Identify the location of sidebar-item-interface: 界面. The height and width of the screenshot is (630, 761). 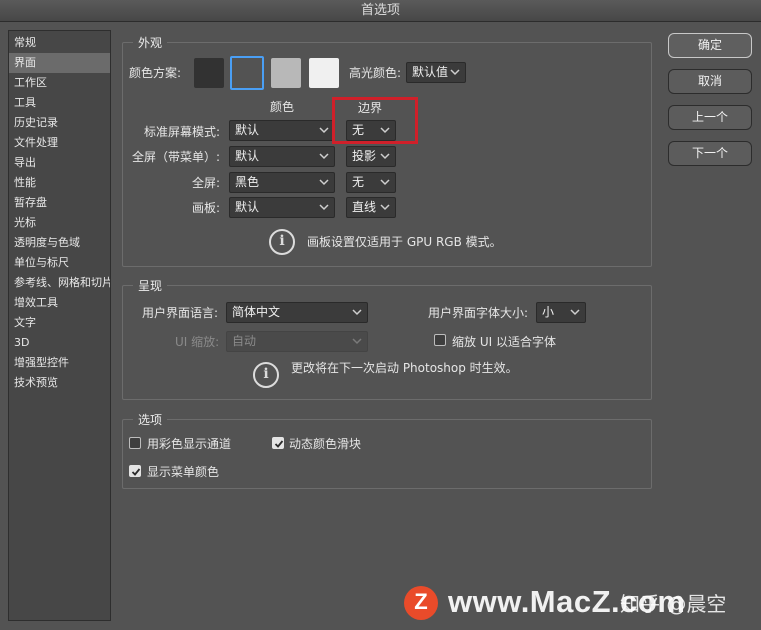
(59, 63).